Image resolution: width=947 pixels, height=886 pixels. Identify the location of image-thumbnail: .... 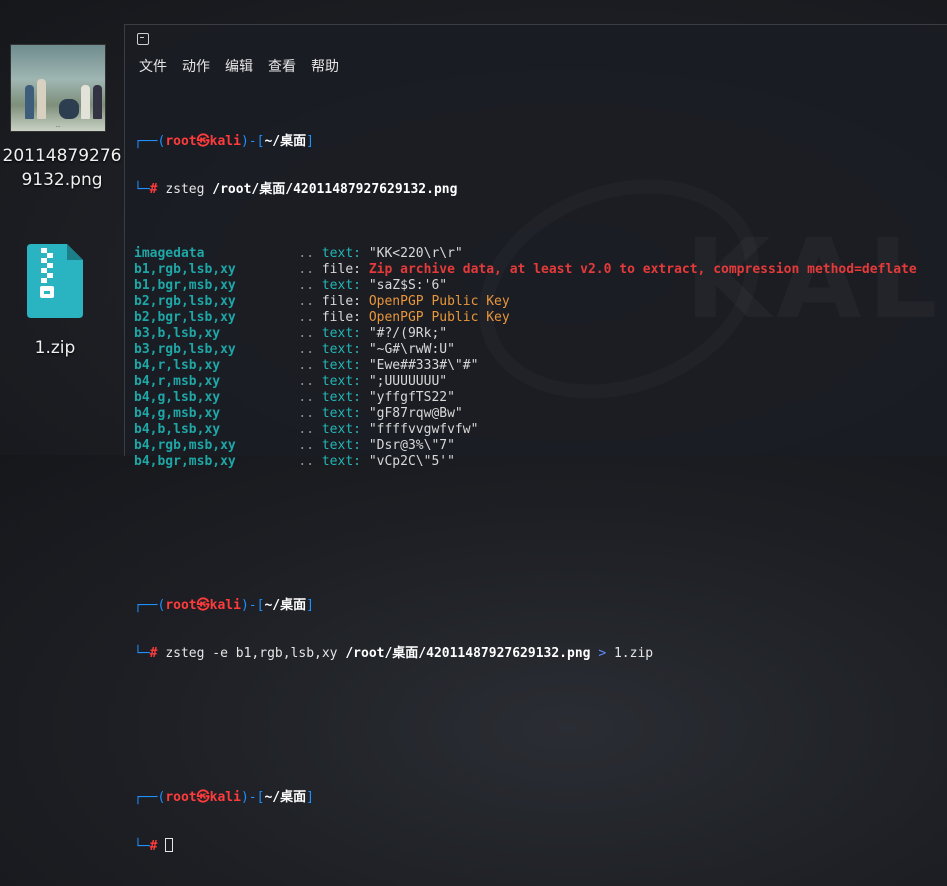
(58, 88).